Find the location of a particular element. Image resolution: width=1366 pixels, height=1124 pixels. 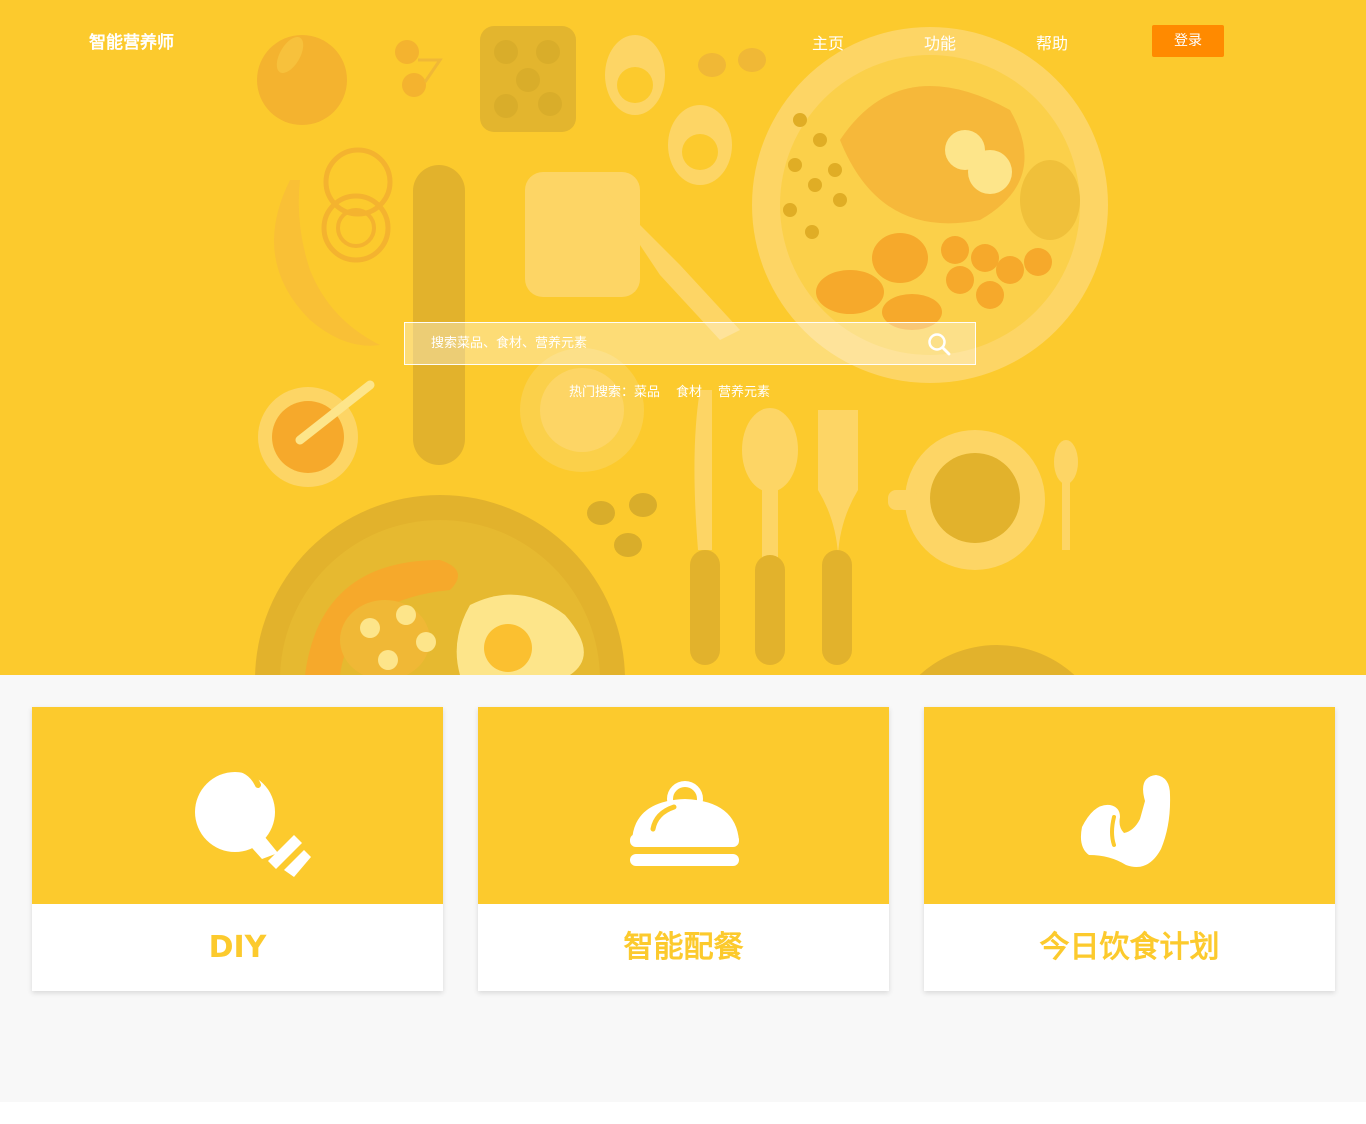

hot-search-nutrients: 营养元素 is located at coordinates (744, 392).